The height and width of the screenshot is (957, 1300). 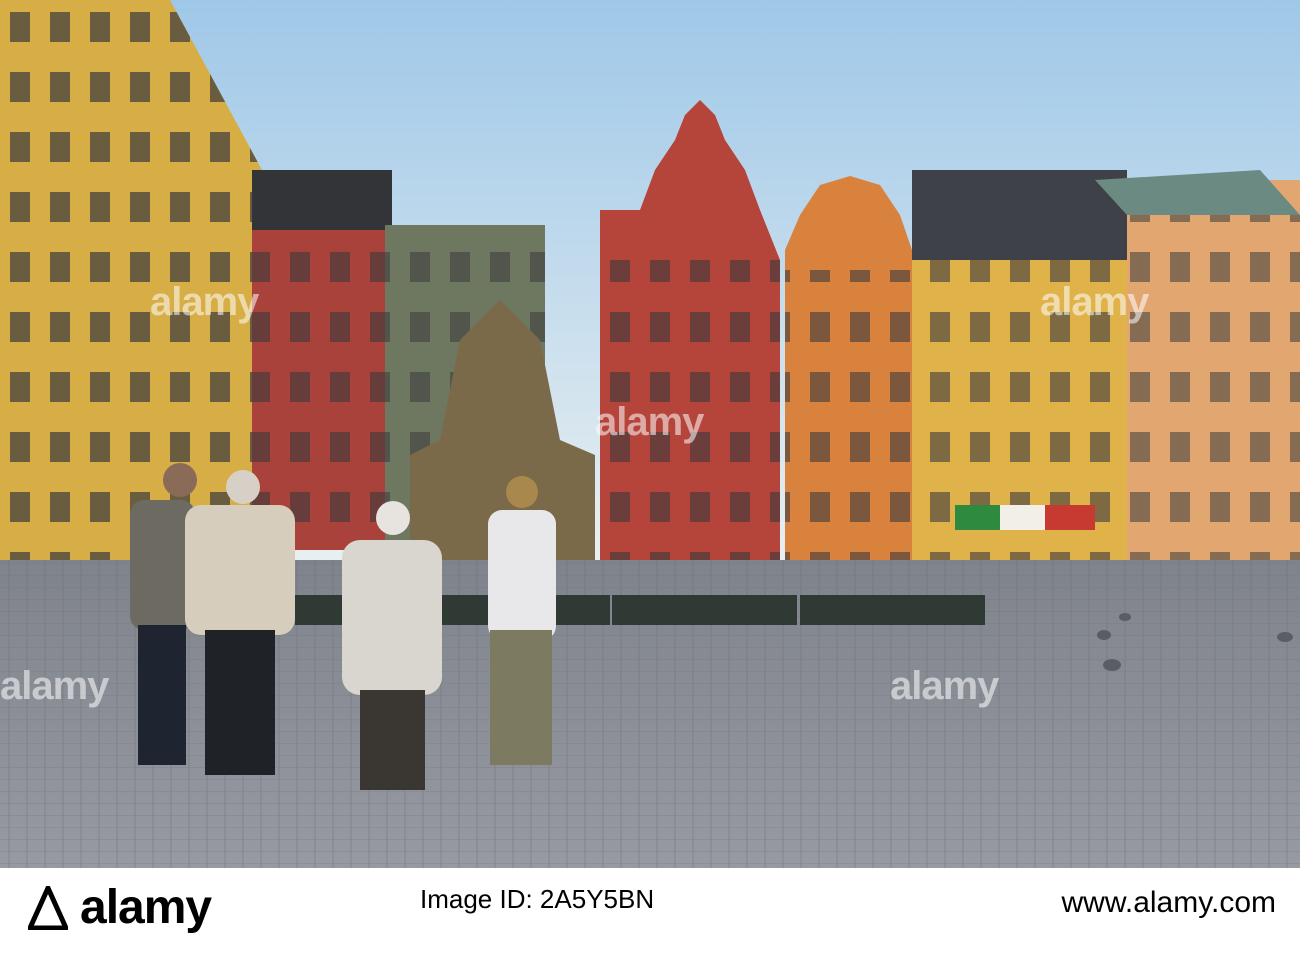 I want to click on watermark-center: alamy, so click(x=944, y=686).